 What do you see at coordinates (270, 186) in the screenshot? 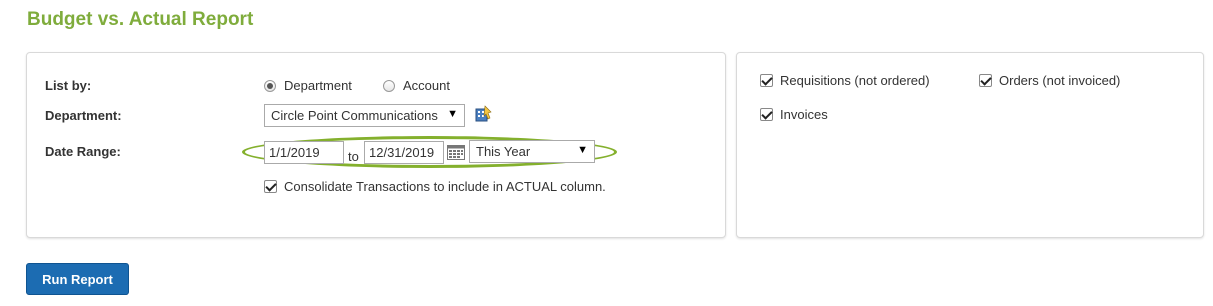
I see `consolidate-checkbox` at bounding box center [270, 186].